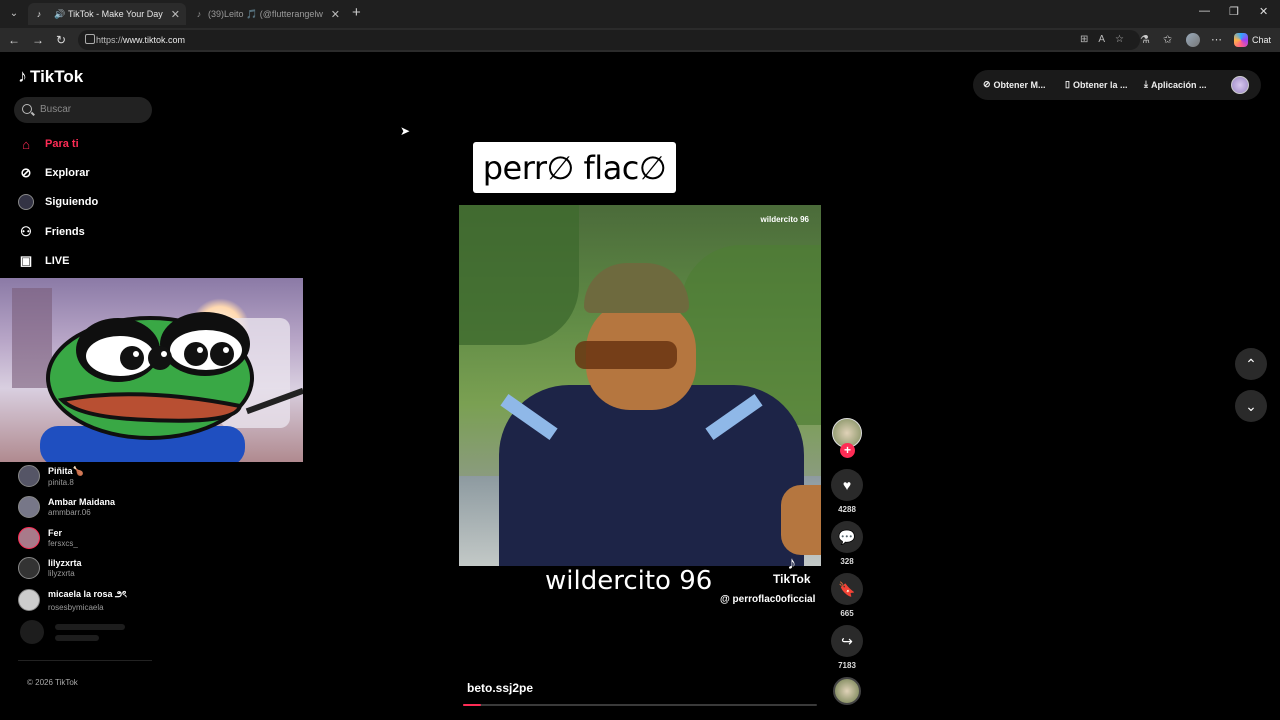 This screenshot has width=1280, height=720. Describe the element at coordinates (1193, 40) in the screenshot. I see `browser-profile-avatar` at that location.